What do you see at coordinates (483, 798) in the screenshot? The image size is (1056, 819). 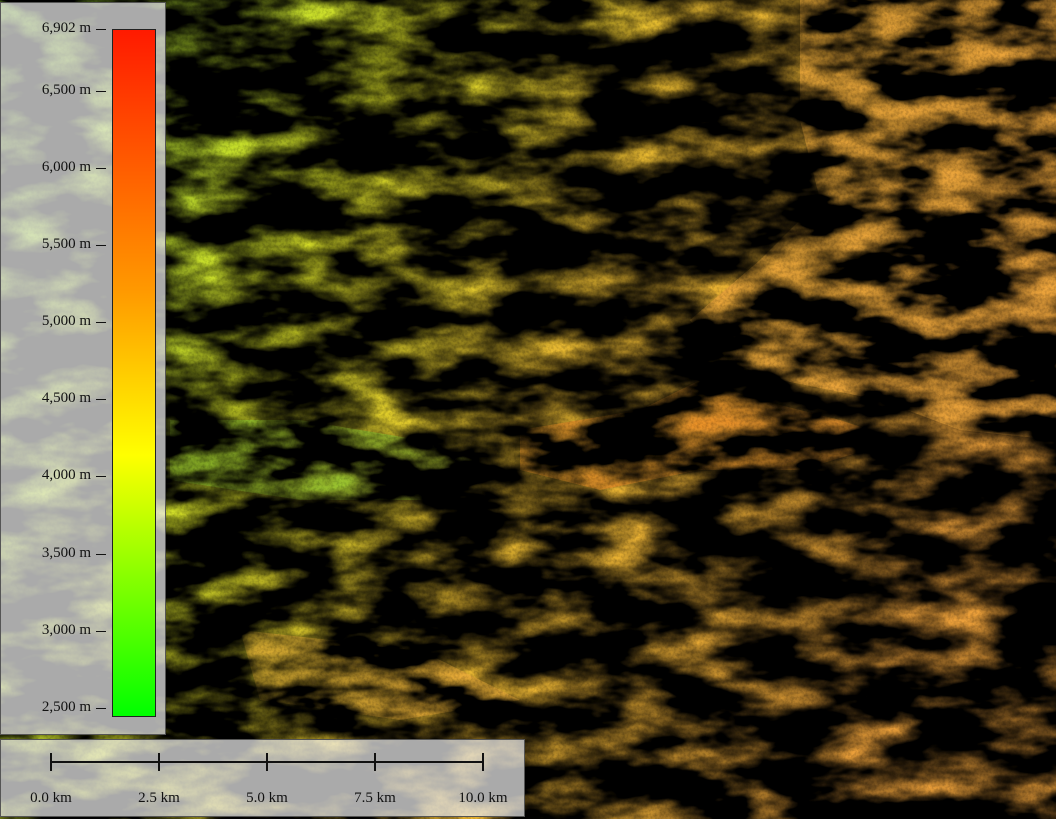 I see `scale-bar-label: 10.0 km` at bounding box center [483, 798].